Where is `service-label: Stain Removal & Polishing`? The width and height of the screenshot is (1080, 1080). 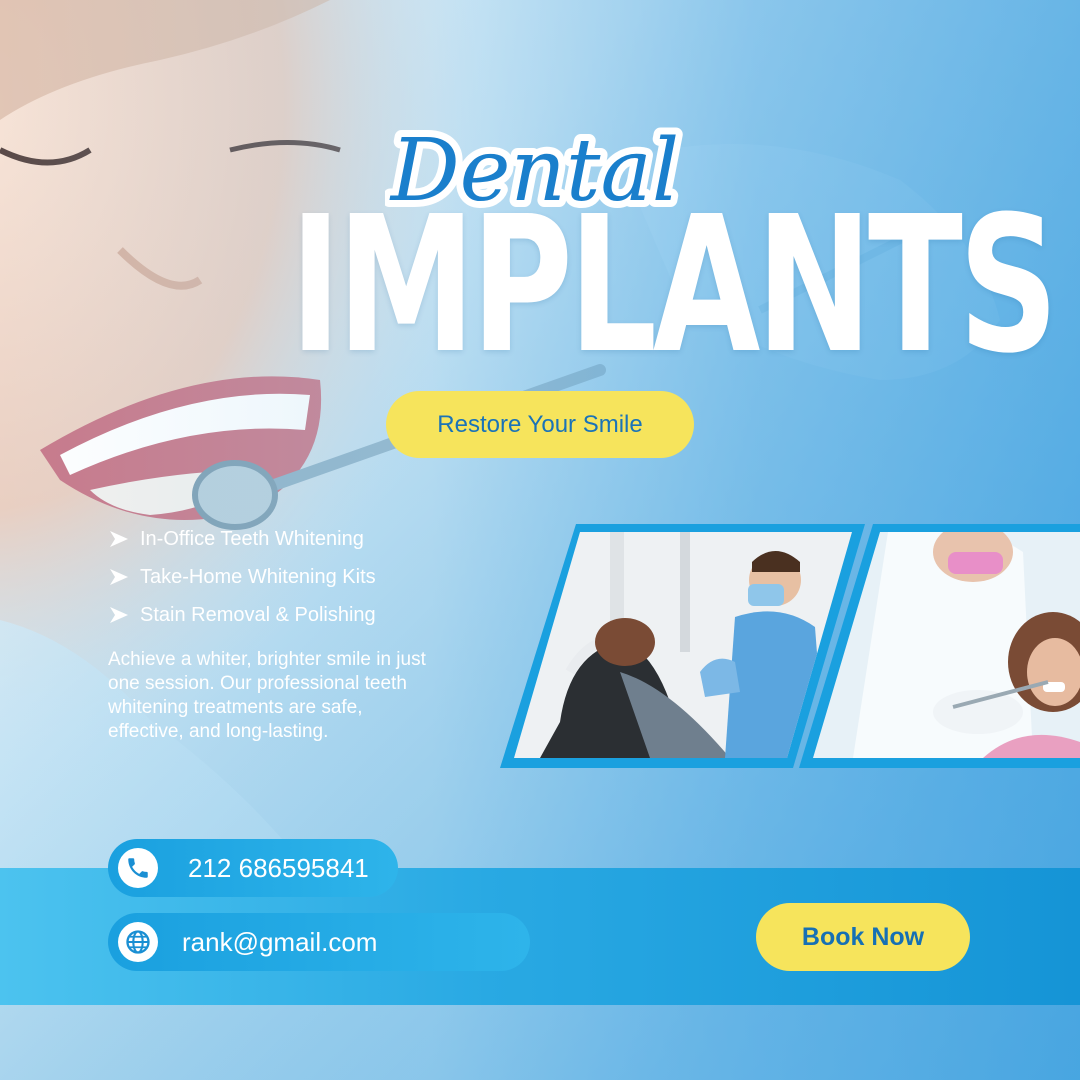 service-label: Stain Removal & Polishing is located at coordinates (258, 614).